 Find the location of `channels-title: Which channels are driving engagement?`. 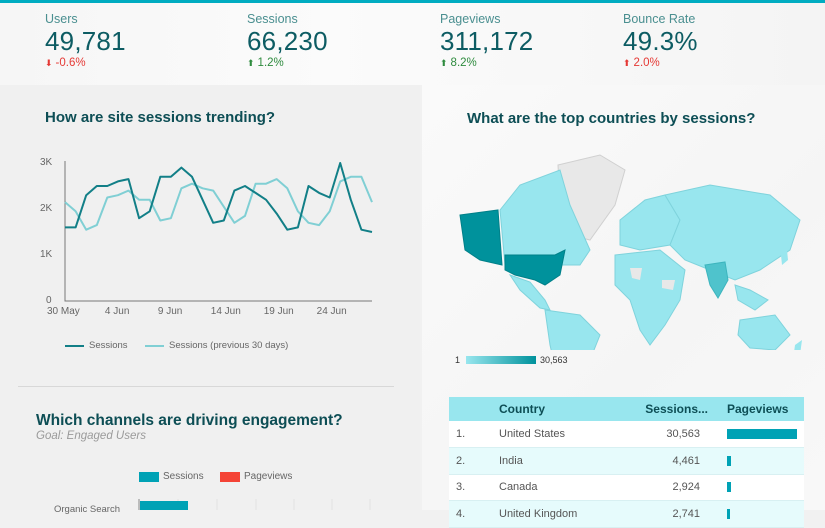

channels-title: Which channels are driving engagement? is located at coordinates (189, 420).